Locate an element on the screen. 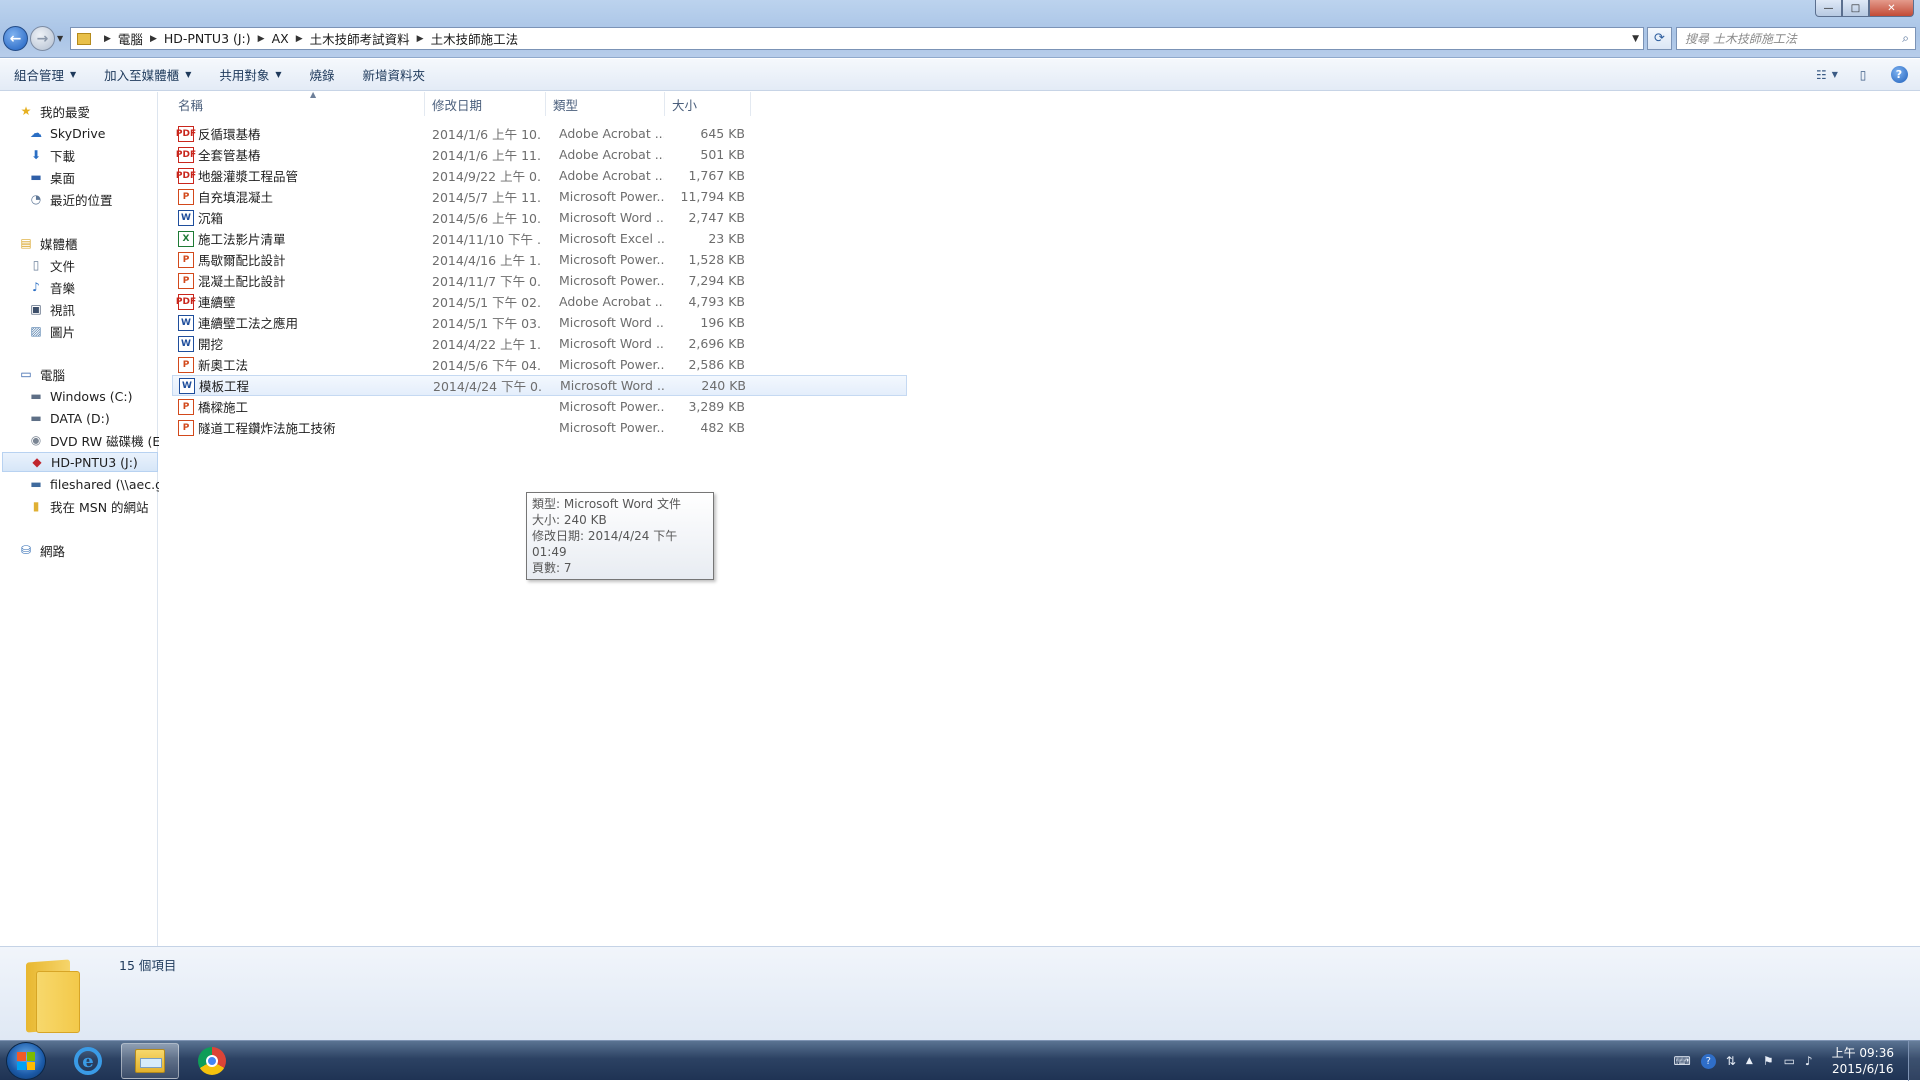 This screenshot has width=1920, height=1081. doc-file-icon: W is located at coordinates (186, 323).